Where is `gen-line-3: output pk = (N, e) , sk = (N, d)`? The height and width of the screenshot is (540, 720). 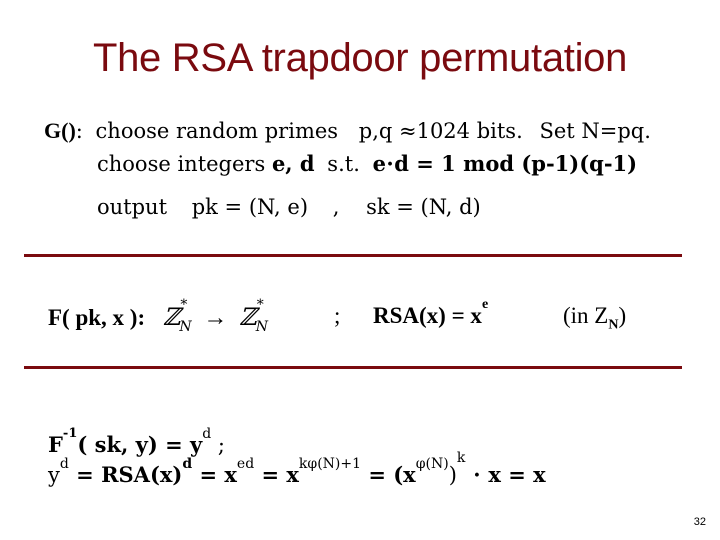
gen-line-3: output pk = (N, e) , sk = (N, d) is located at coordinates (289, 207).